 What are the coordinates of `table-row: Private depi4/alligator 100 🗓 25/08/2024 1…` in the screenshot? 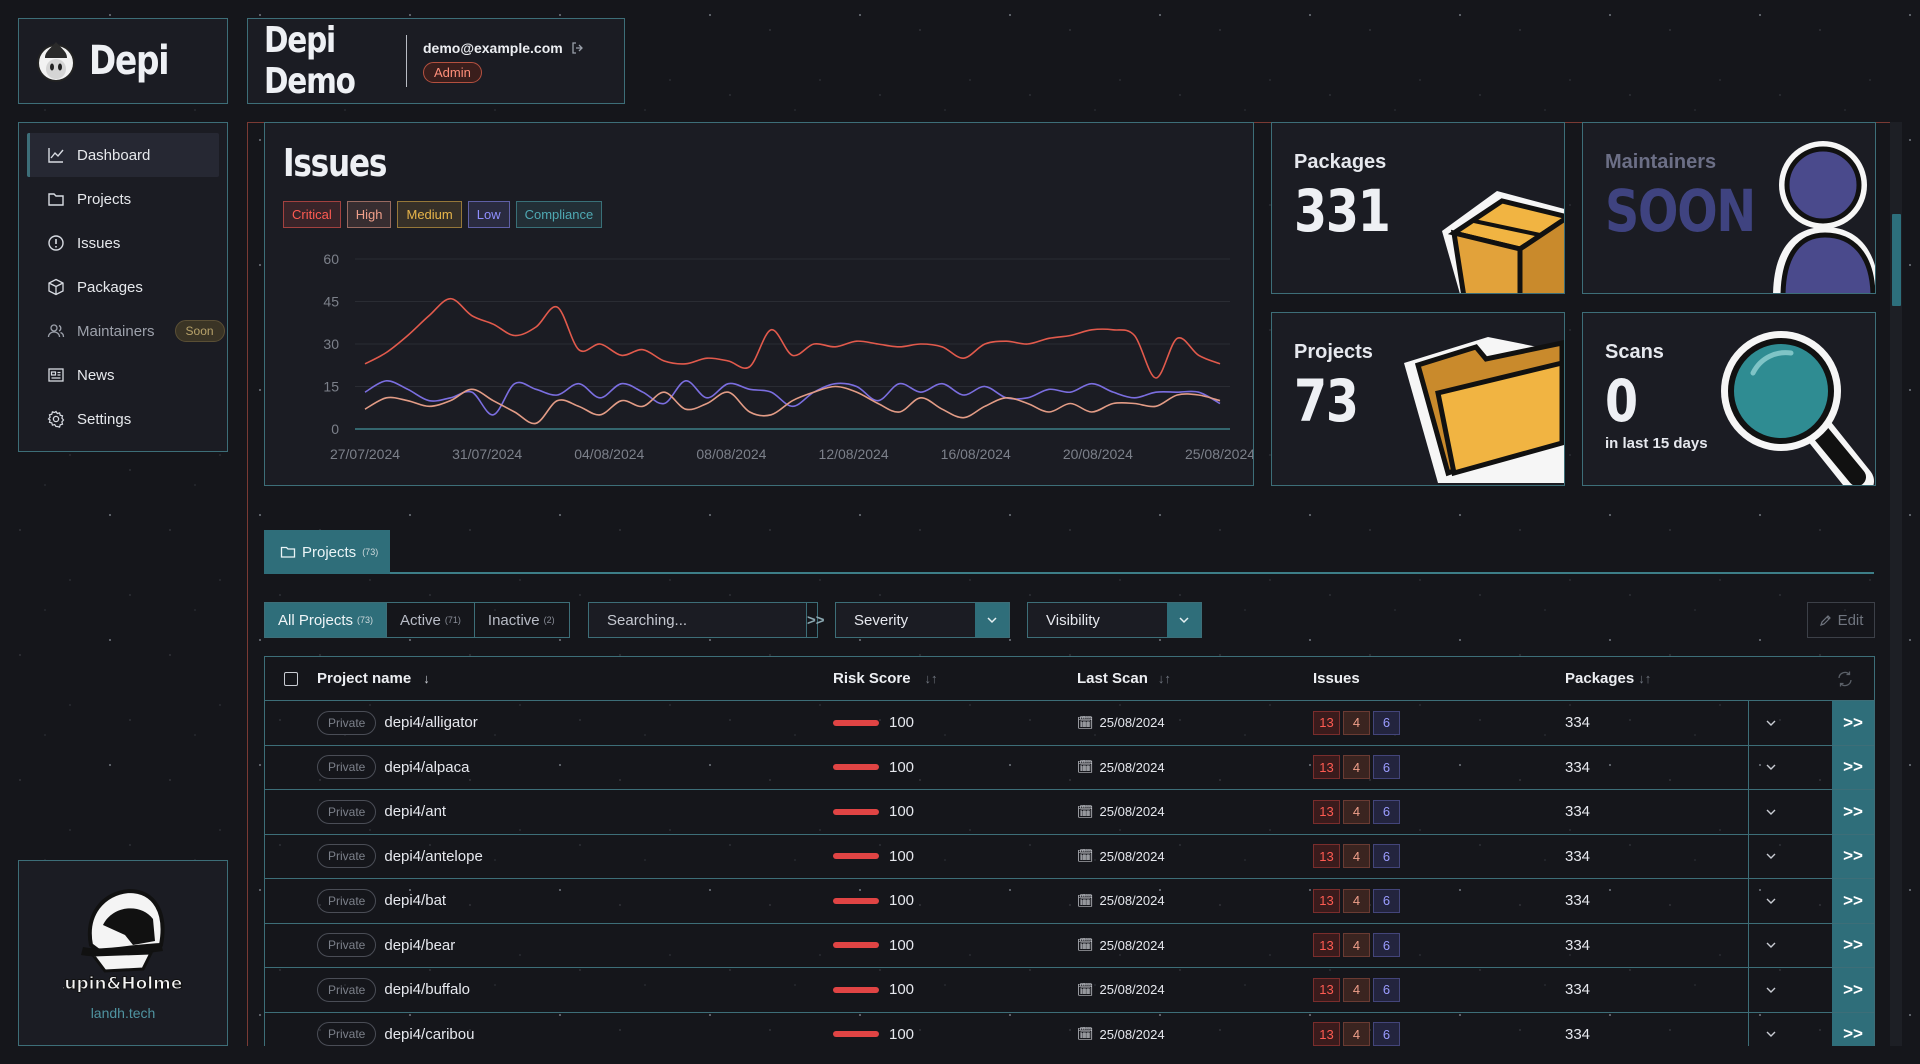 It's located at (1069, 723).